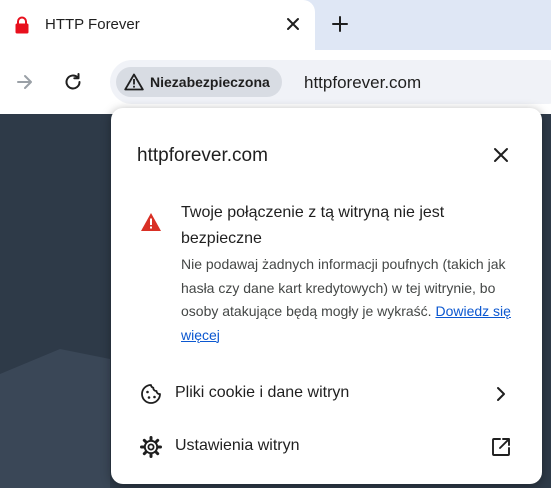 Image resolution: width=551 pixels, height=488 pixels. I want to click on omnibox: Niezabezpieczona httpforever.com, so click(330, 82).